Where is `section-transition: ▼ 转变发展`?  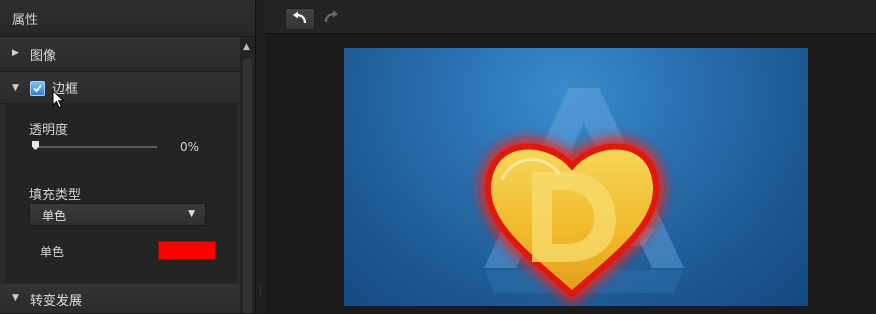
section-transition: ▼ 转变发展 is located at coordinates (120, 299).